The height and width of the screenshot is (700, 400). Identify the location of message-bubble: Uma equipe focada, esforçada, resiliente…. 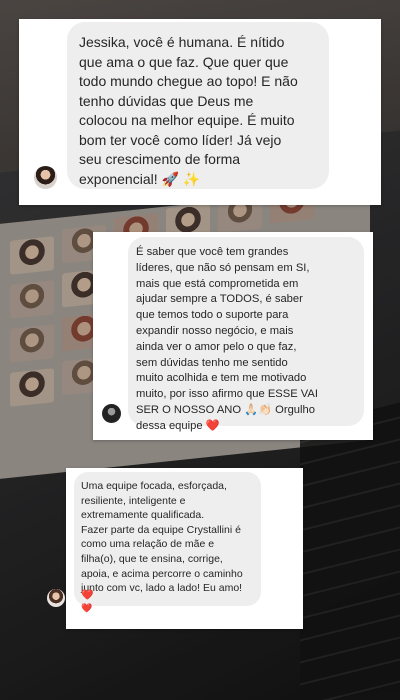
(167, 539).